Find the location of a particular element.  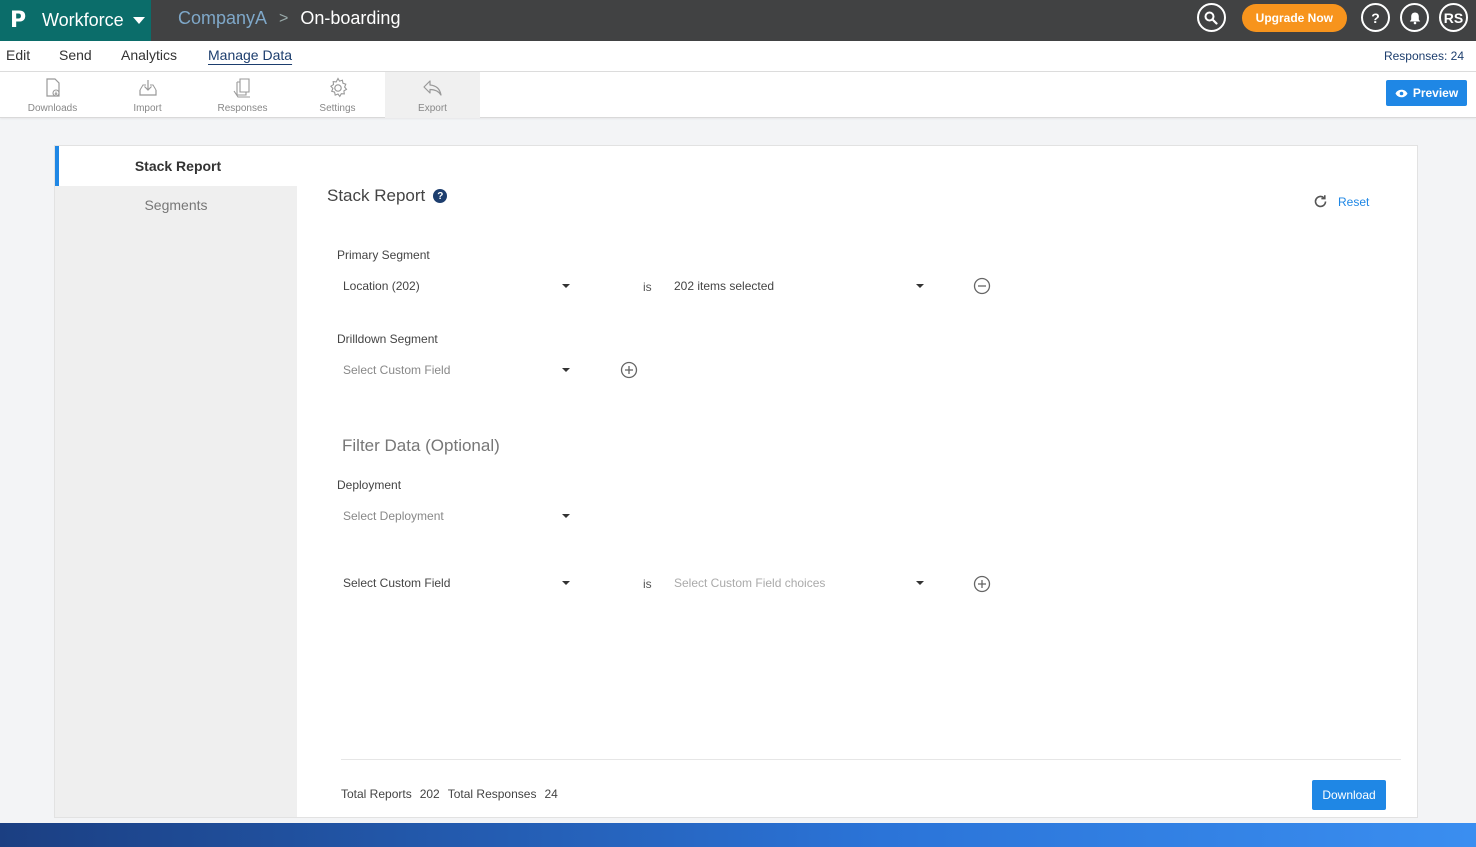

app-switcher: P Workforce is located at coordinates (75, 20).